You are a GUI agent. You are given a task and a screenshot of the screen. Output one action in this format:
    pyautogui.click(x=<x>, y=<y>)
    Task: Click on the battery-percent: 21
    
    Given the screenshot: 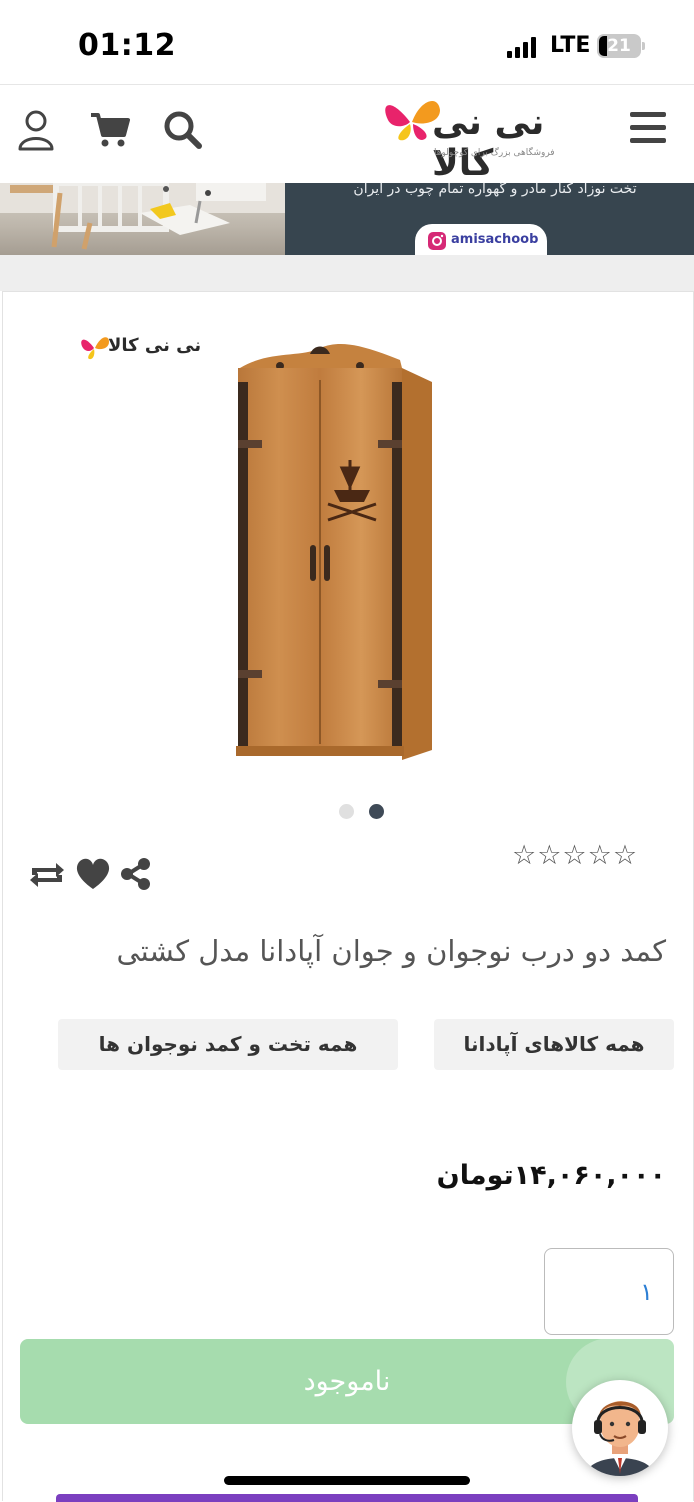 What is the action you would take?
    pyautogui.click(x=619, y=46)
    